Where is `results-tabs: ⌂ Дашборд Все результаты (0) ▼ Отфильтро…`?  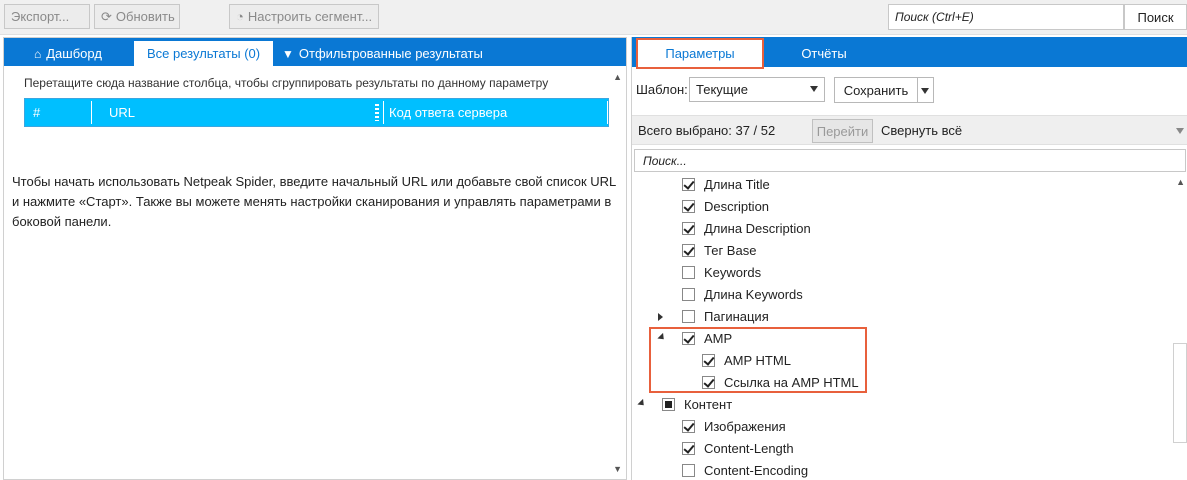
results-tabs: ⌂ Дашборд Все результаты (0) ▼ Отфильтро… is located at coordinates (315, 52).